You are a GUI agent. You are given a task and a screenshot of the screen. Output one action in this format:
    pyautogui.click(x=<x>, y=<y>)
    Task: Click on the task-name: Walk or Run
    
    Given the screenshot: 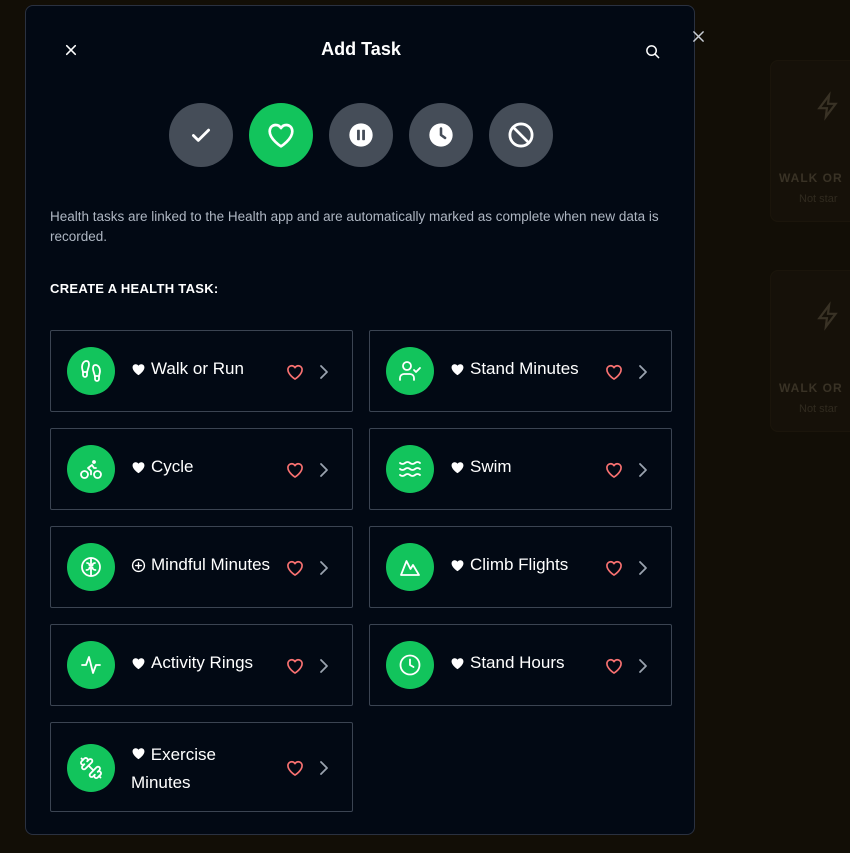 What is the action you would take?
    pyautogui.click(x=197, y=368)
    